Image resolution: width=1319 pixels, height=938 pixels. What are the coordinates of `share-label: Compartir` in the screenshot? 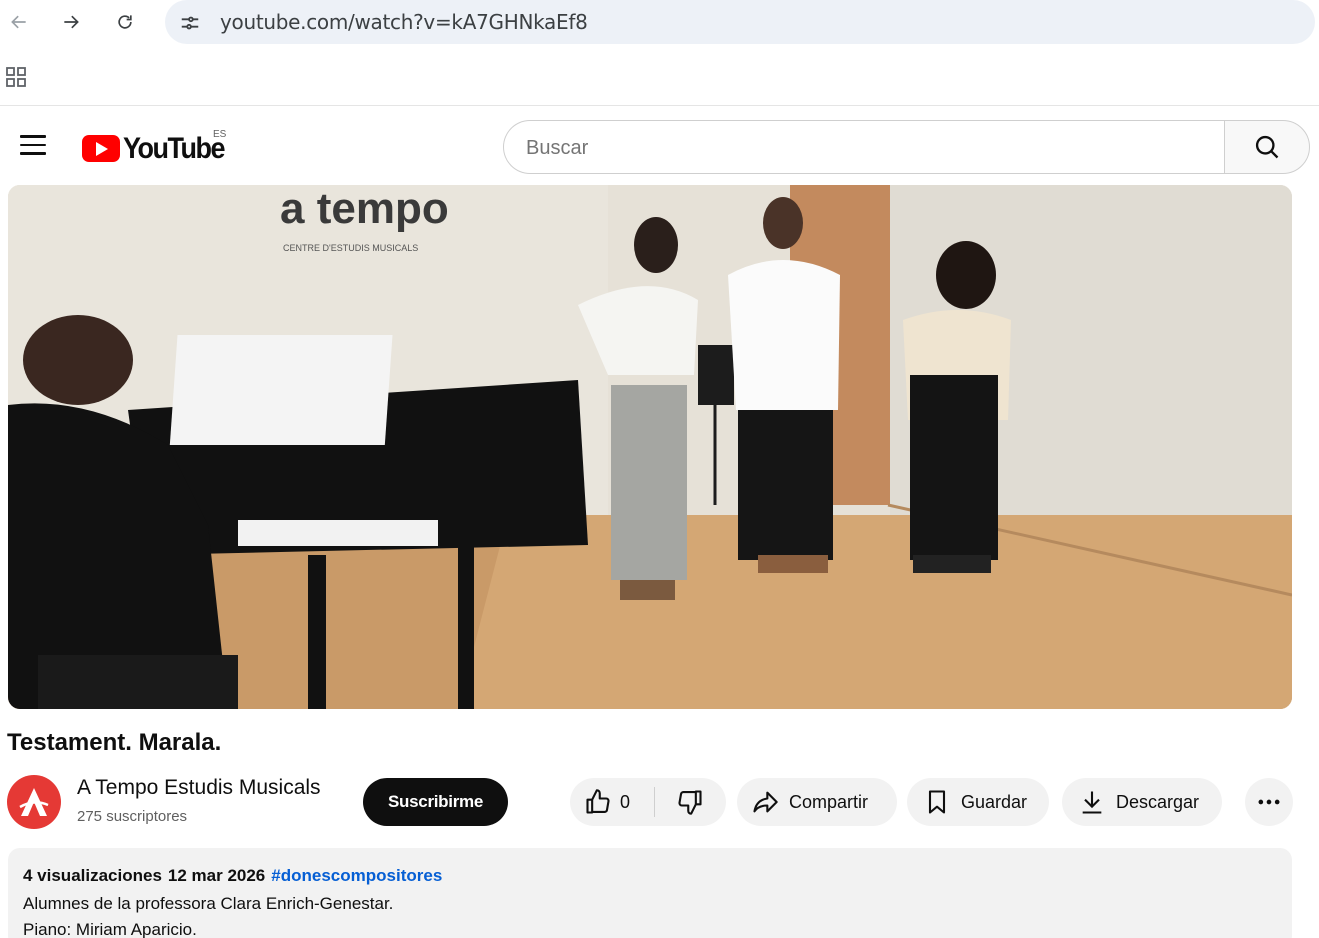 It's located at (829, 801).